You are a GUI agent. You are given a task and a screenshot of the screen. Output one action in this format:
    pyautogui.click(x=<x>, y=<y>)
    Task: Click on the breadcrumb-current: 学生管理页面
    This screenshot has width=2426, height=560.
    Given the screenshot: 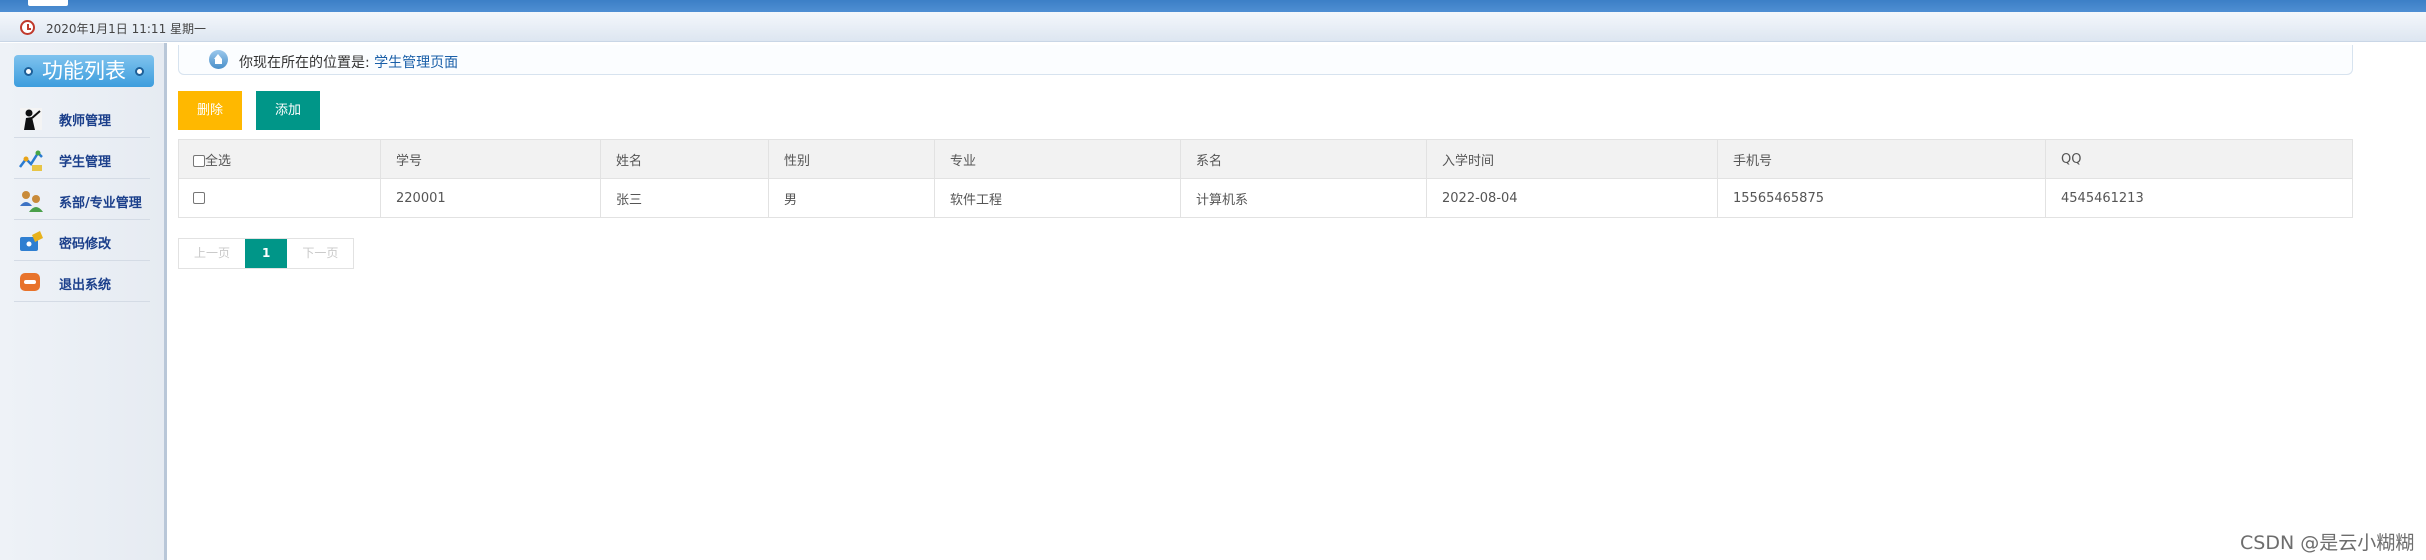 What is the action you would take?
    pyautogui.click(x=416, y=63)
    